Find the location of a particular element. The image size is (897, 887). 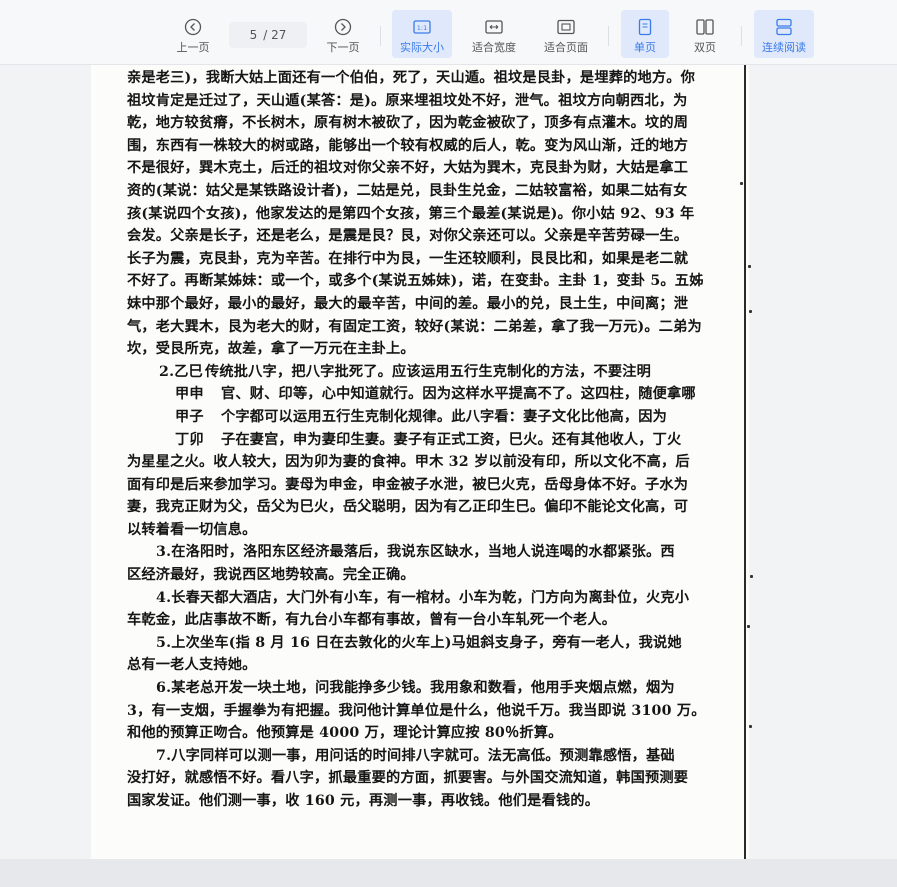

double-page-icon is located at coordinates (705, 27).